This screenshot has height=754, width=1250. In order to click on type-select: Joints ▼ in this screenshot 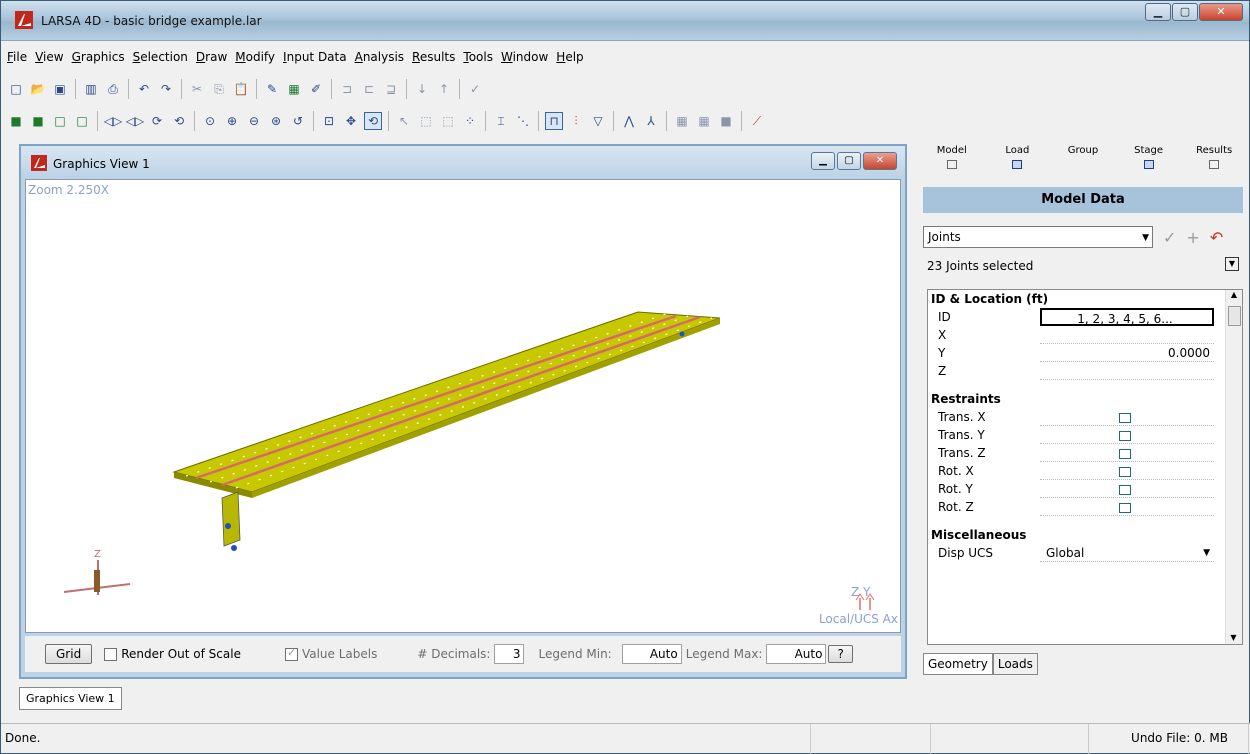, I will do `click(1038, 237)`.